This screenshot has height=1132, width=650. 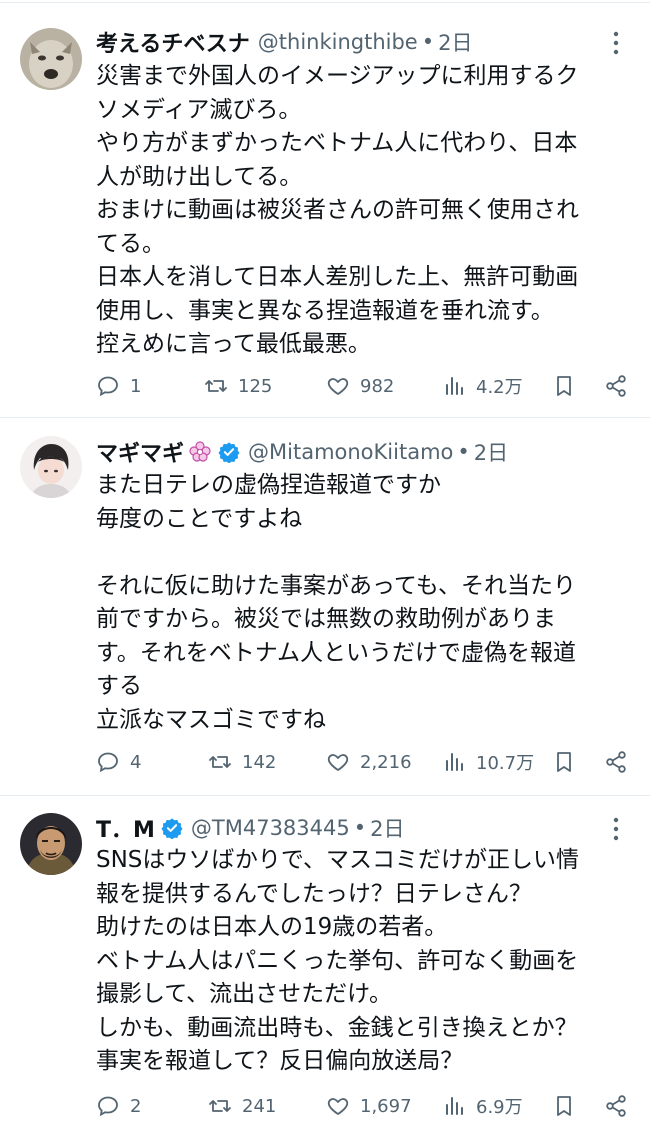 What do you see at coordinates (336, 652) in the screenshot?
I see `tweet-text-line: す。それをベトナム人というだけで虚偽を報道` at bounding box center [336, 652].